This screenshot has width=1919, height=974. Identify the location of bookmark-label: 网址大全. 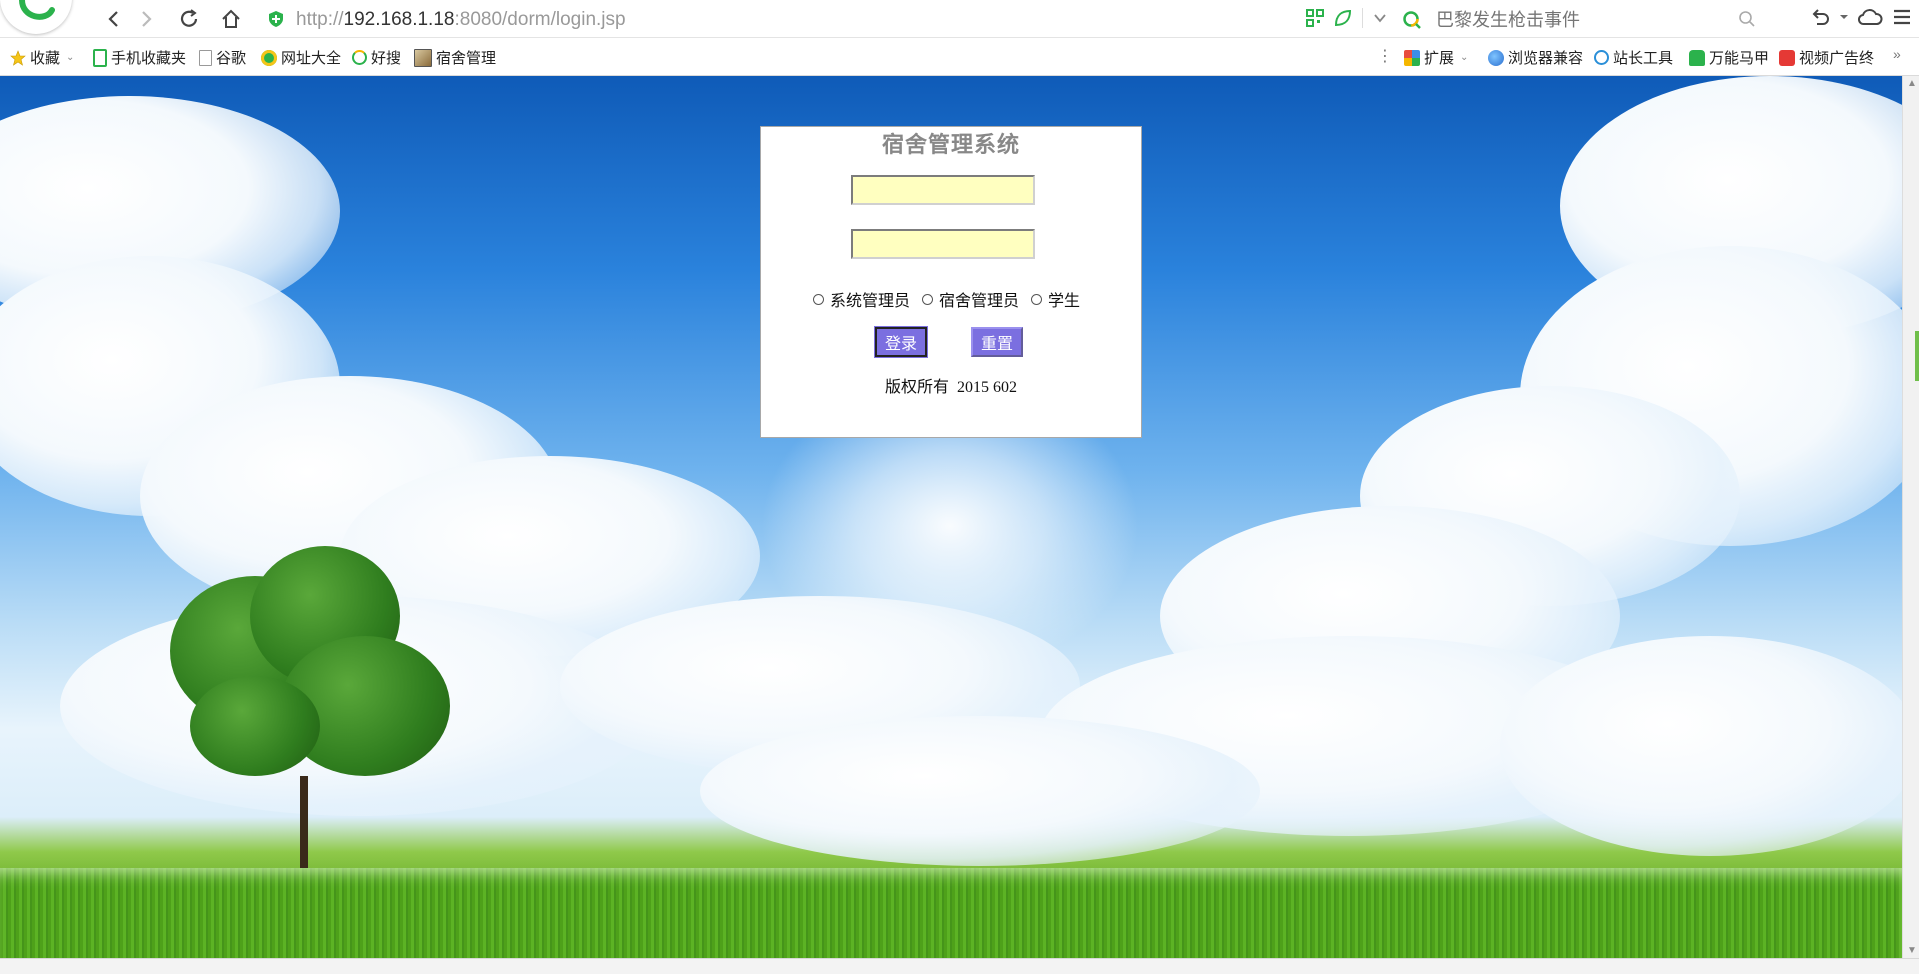
(311, 58).